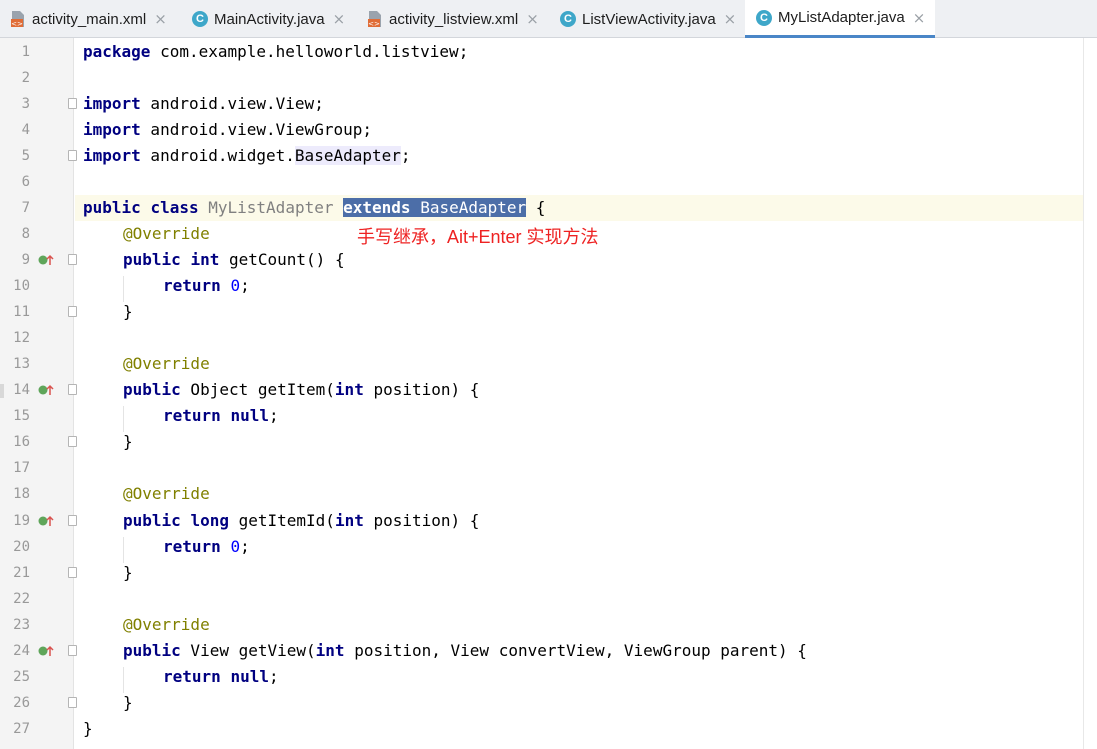  Describe the element at coordinates (25, 104) in the screenshot. I see `line-number: 3` at that location.